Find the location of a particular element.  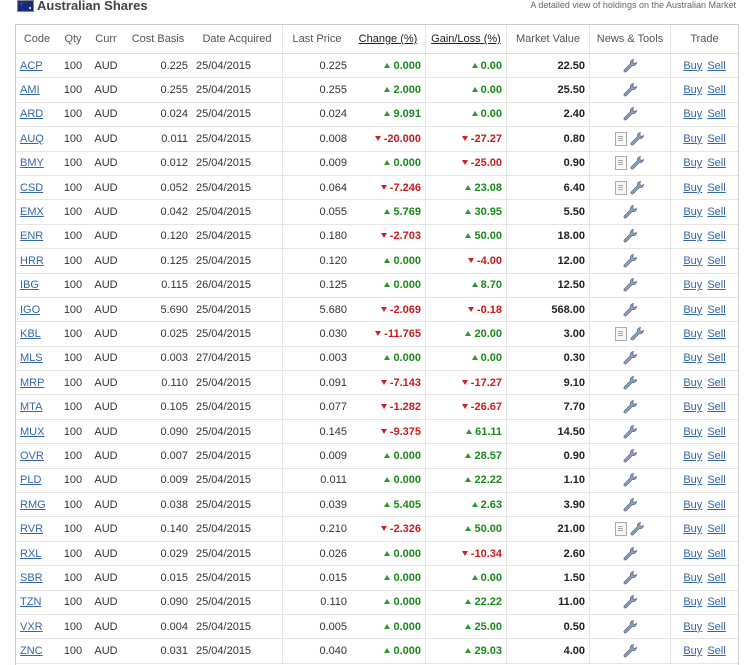

stock-code-link: AUQ is located at coordinates (32, 139).